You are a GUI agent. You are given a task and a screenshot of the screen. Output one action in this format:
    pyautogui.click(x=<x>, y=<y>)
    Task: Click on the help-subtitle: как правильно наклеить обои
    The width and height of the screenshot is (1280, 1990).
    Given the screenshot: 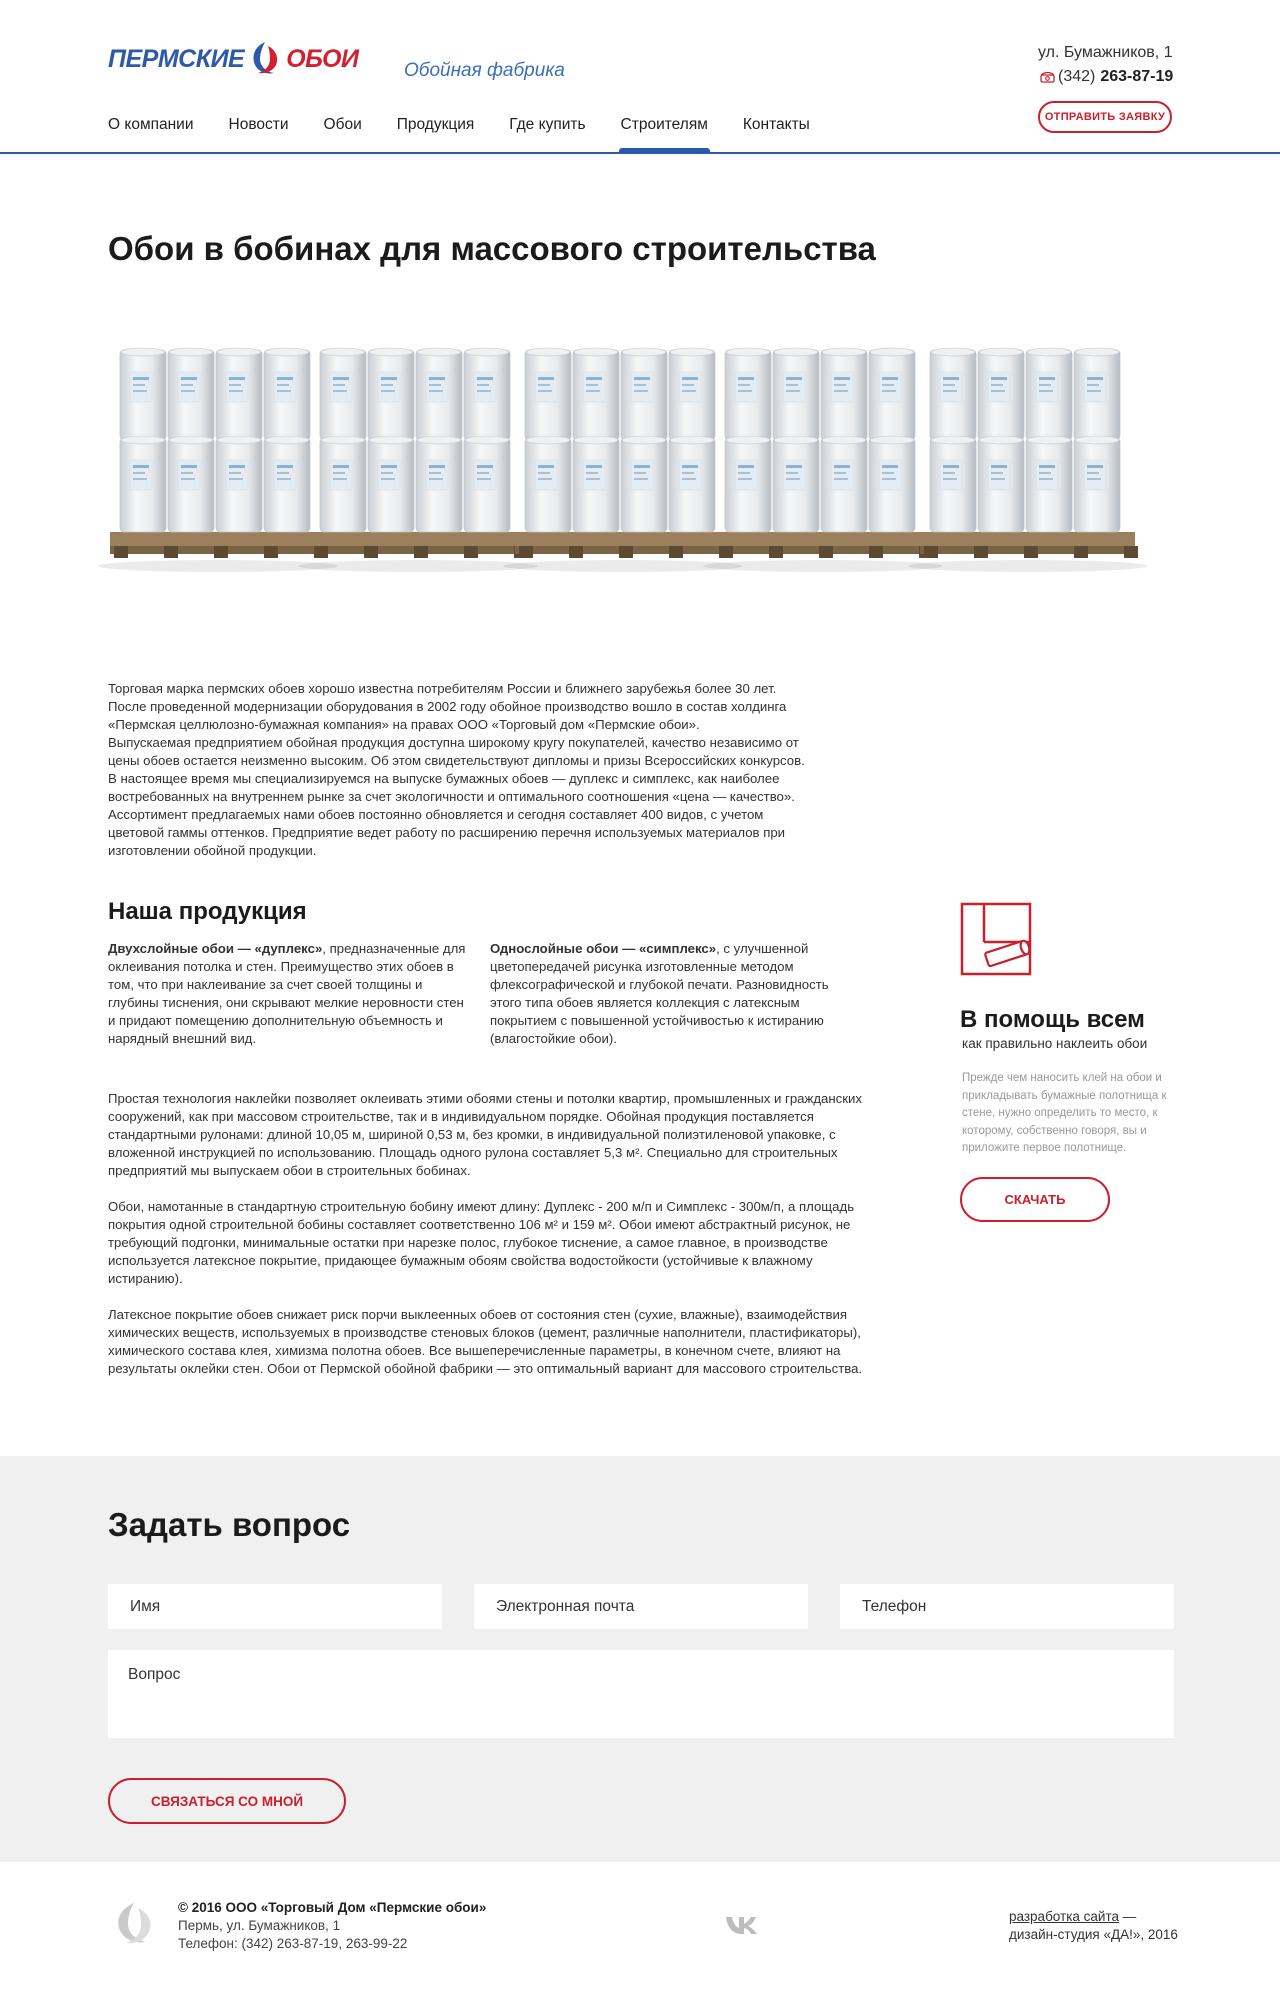 What is the action you would take?
    pyautogui.click(x=1055, y=1043)
    